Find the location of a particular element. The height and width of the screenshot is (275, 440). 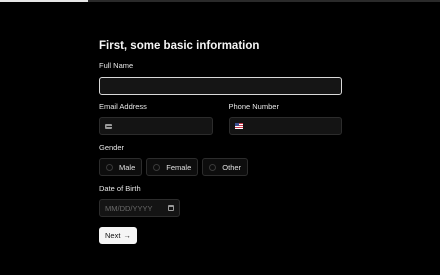

full-name-label: Full Name is located at coordinates (116, 65).